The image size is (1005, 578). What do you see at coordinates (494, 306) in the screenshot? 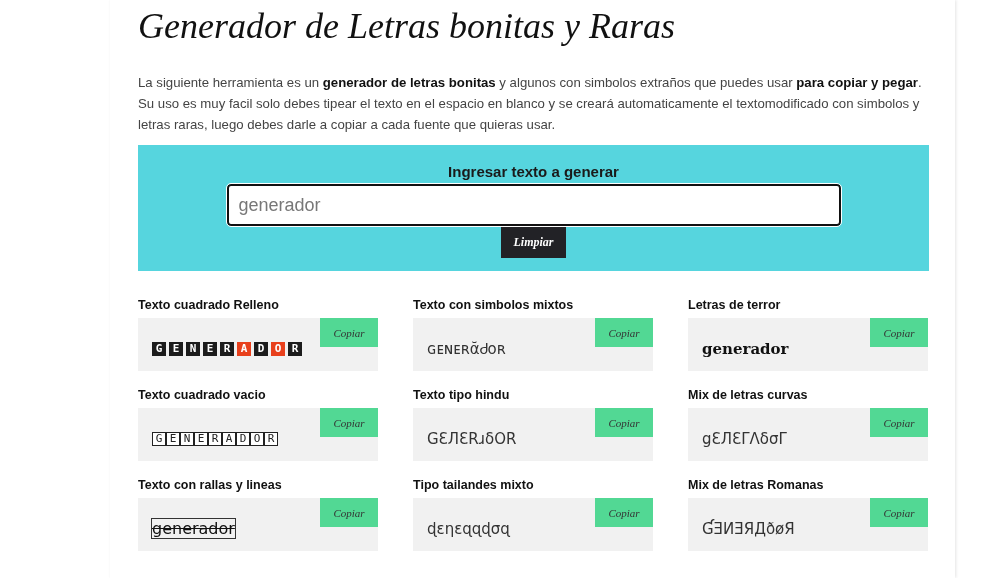
I see `font-name: Texto con simbolos mixtos` at bounding box center [494, 306].